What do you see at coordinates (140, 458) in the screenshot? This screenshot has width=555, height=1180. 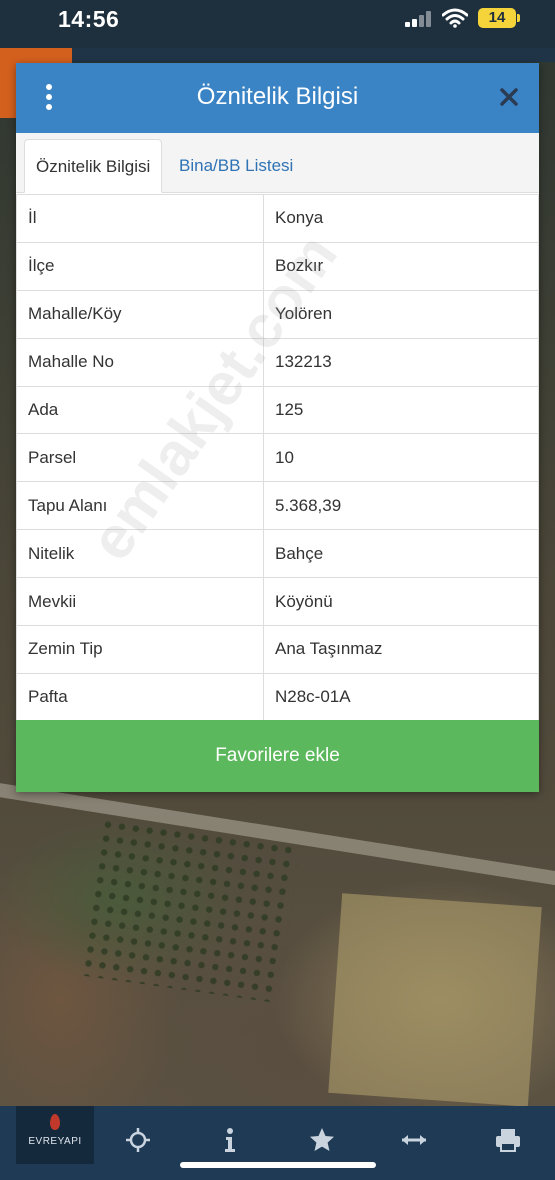 I see `attribute-key: Parsel` at bounding box center [140, 458].